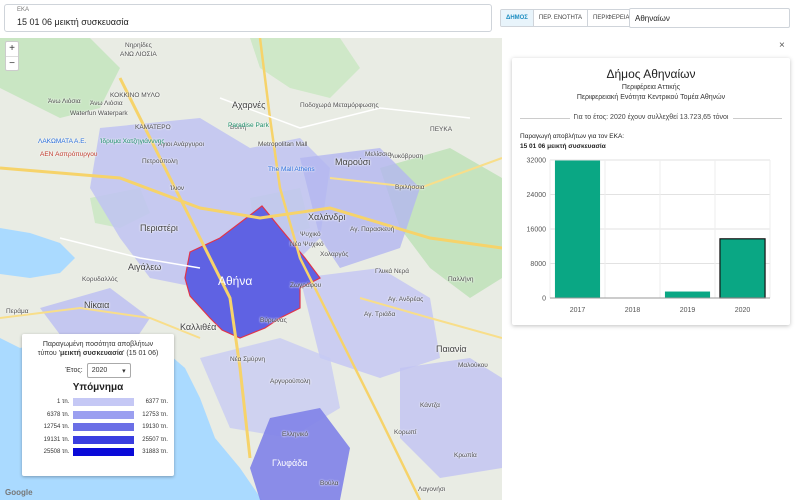 This screenshot has width=800, height=500. What do you see at coordinates (235, 281) in the screenshot?
I see `map-label-athens: Αθήνα` at bounding box center [235, 281].